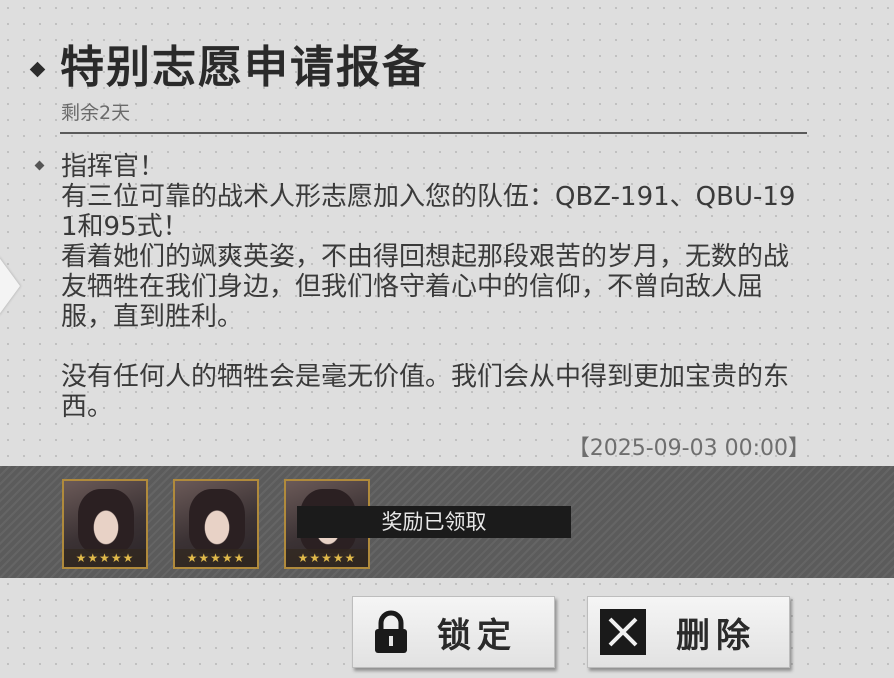  I want to click on delete-button: 删除, so click(688, 632).